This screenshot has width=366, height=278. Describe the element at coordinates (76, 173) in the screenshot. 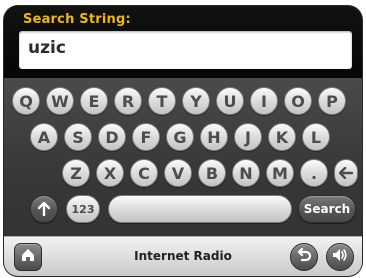

I see `key-z: Z` at that location.